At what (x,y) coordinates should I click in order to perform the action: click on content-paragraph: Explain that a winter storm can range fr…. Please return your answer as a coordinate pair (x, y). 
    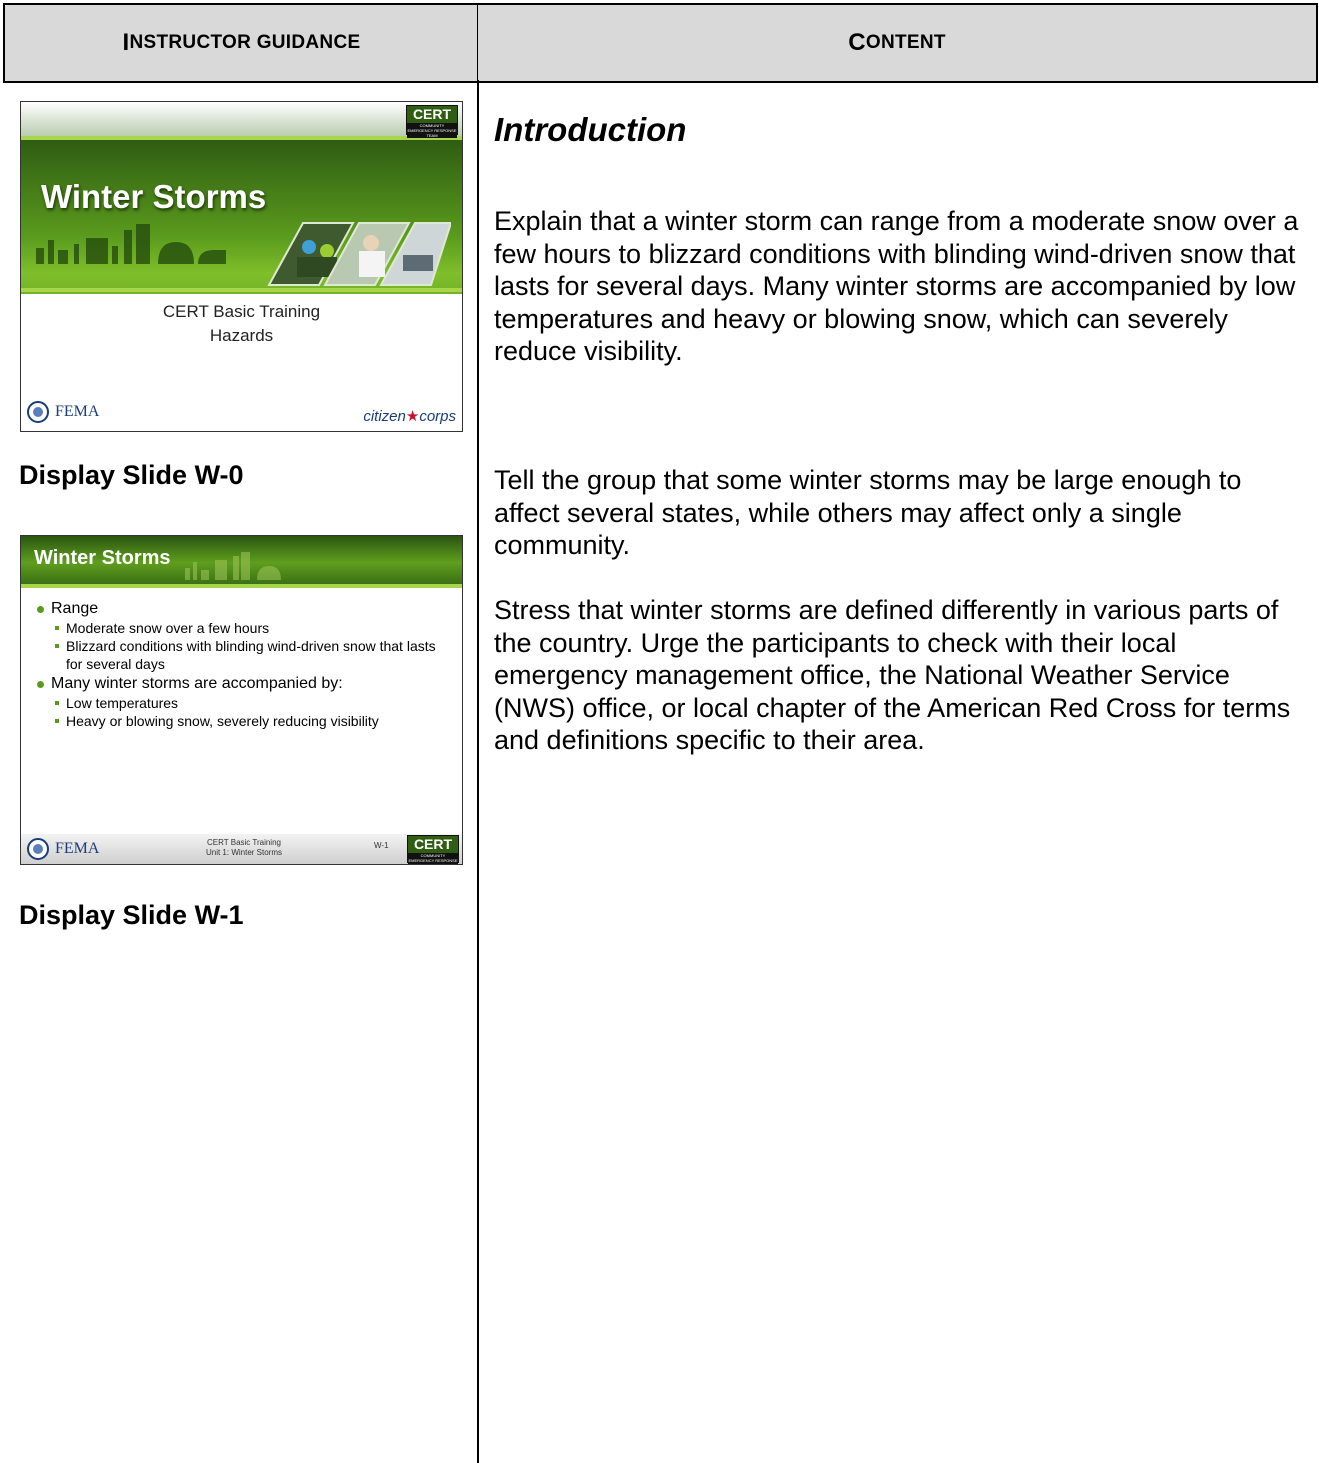
    Looking at the image, I should click on (896, 286).